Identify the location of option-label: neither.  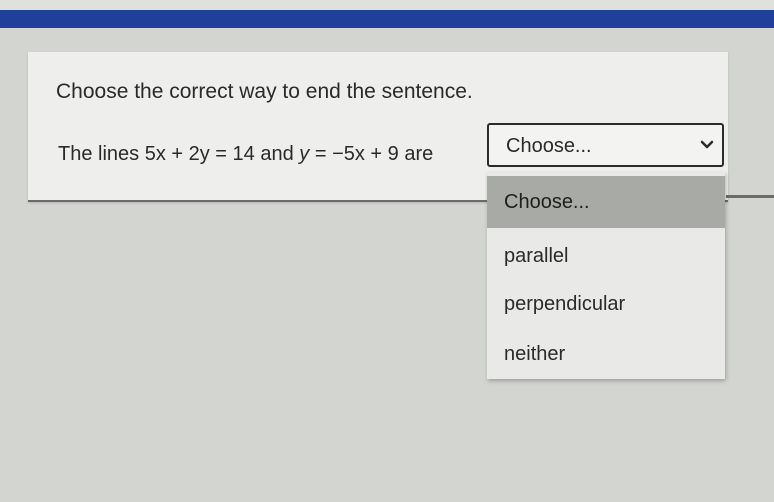
(535, 354).